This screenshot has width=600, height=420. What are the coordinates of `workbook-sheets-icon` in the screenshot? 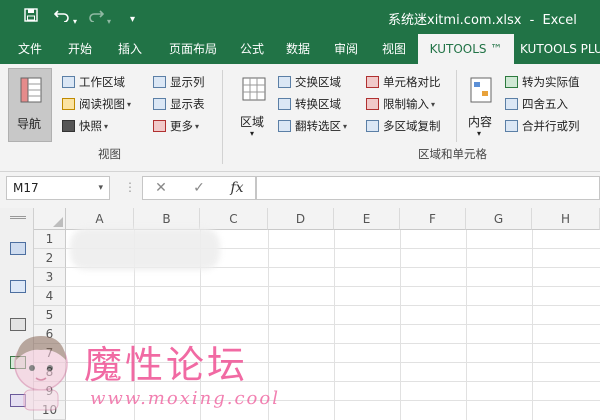 It's located at (18, 248).